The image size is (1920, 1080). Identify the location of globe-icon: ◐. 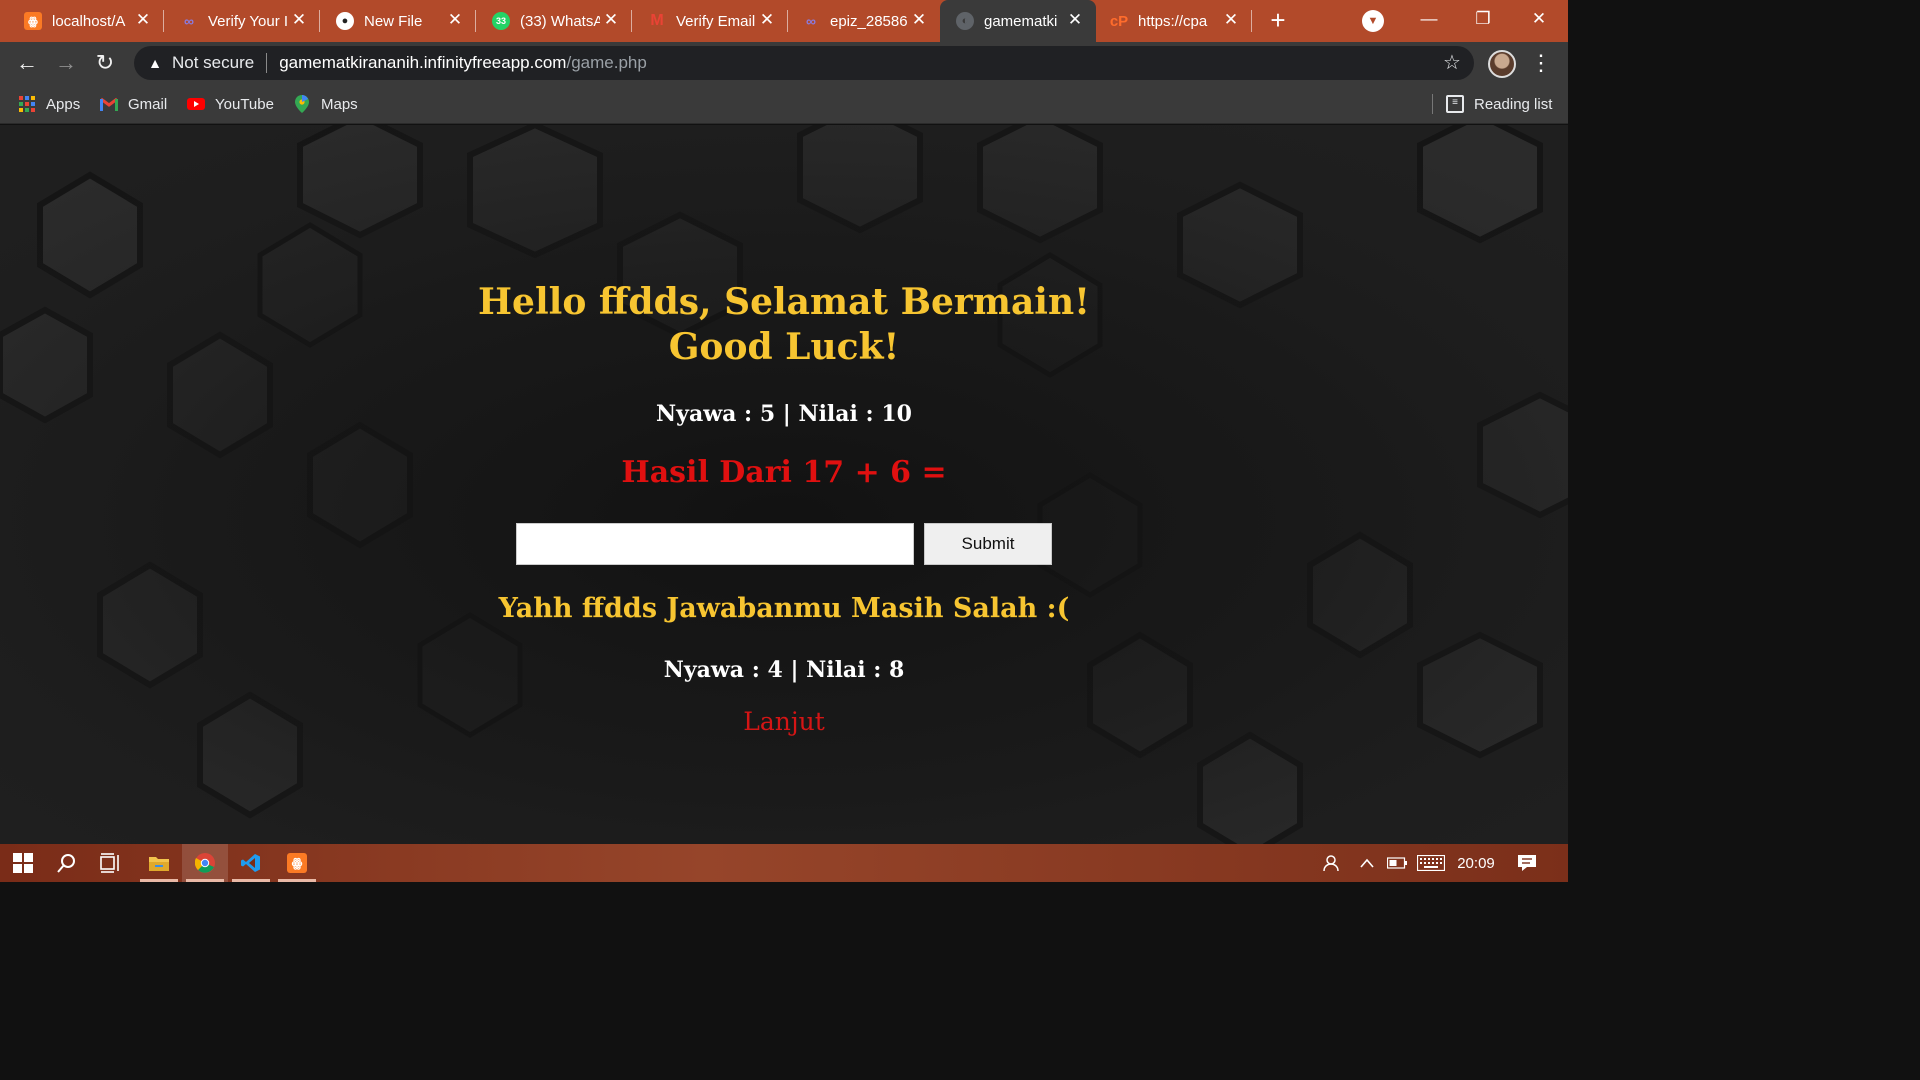
(965, 21).